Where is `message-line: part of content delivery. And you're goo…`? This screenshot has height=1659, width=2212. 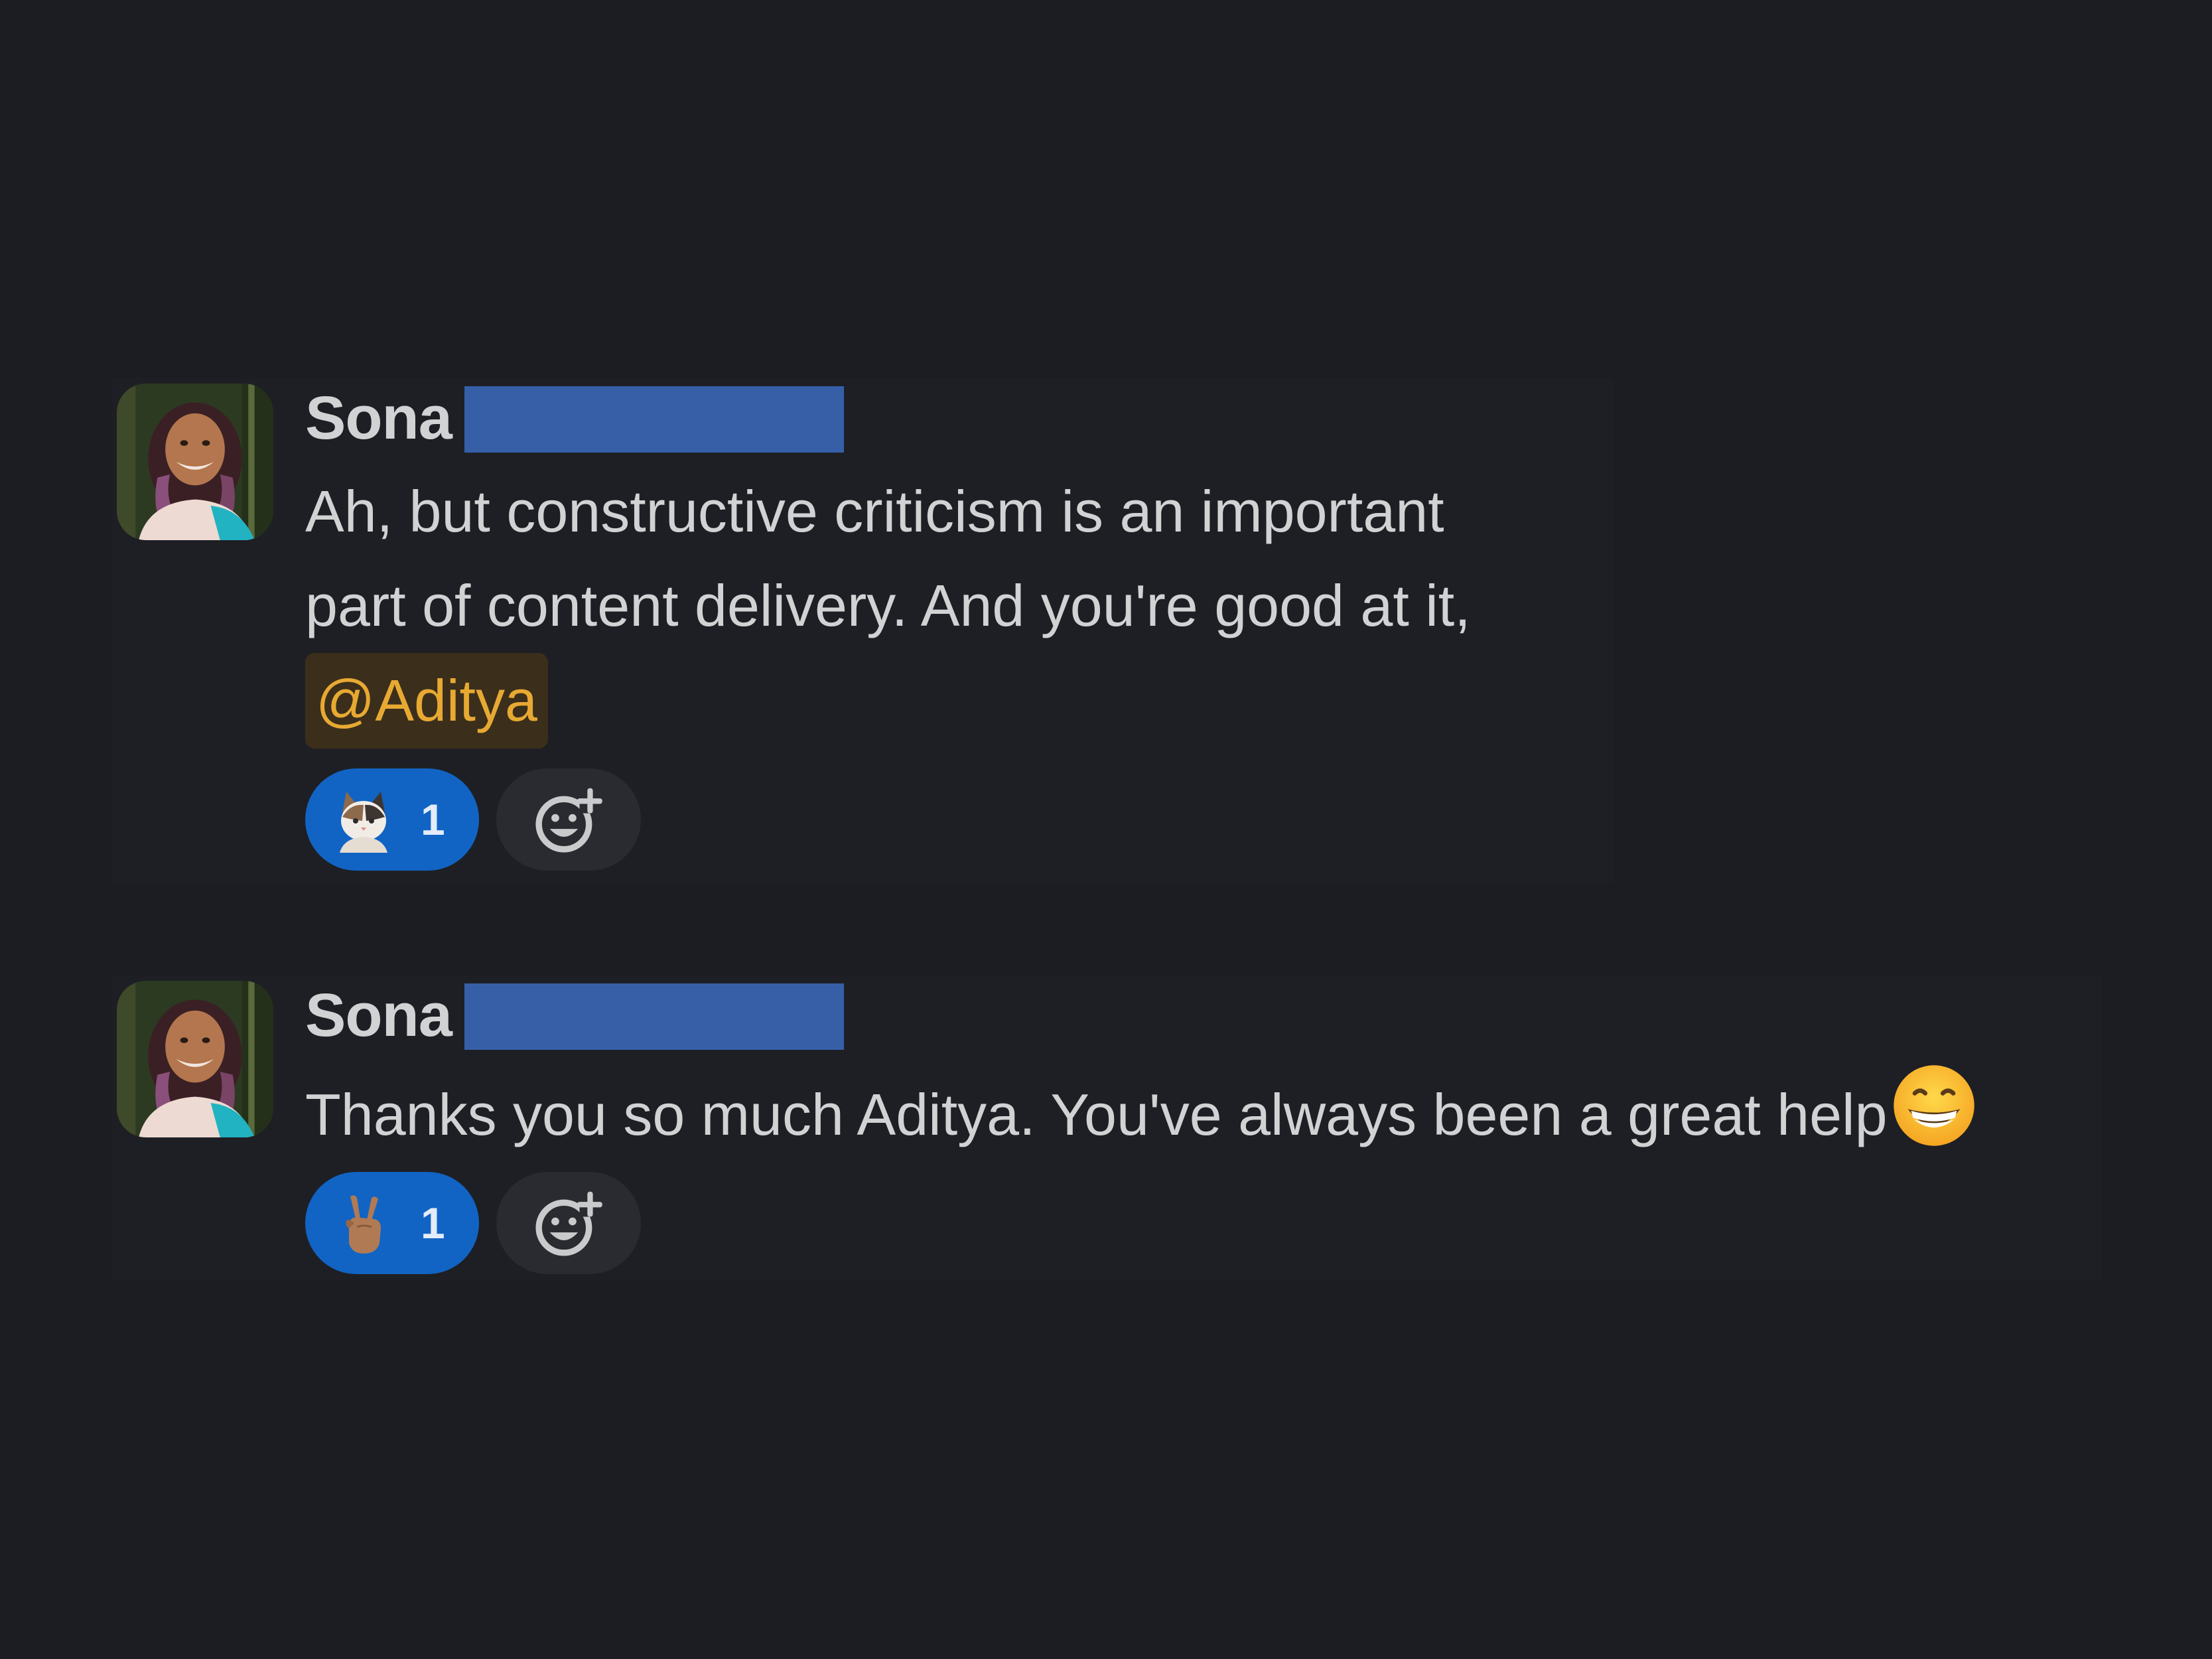 message-line: part of content delivery. And you're goo… is located at coordinates (888, 605).